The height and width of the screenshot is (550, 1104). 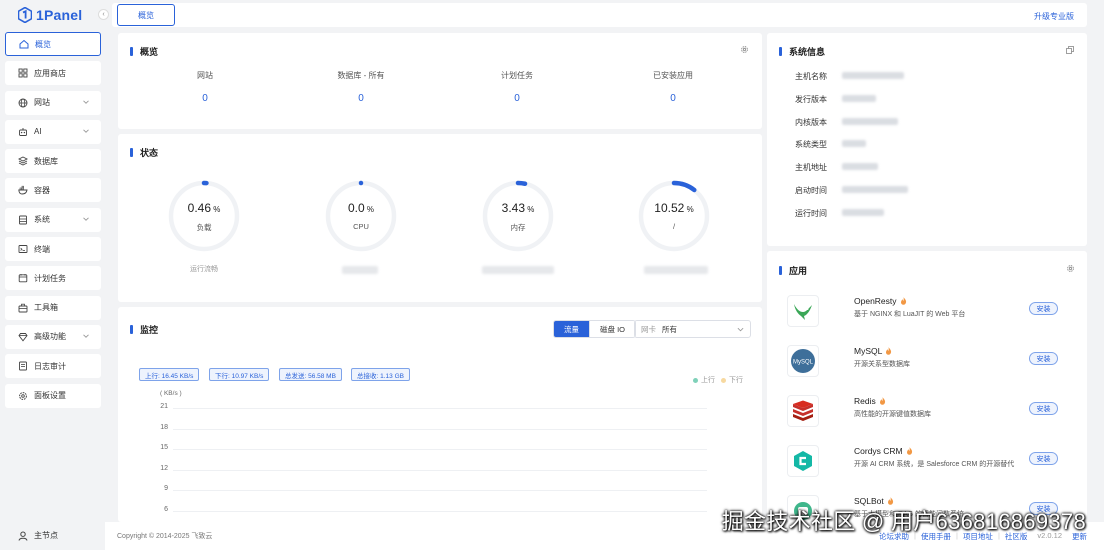 I want to click on copy-icon, so click(x=1070, y=50).